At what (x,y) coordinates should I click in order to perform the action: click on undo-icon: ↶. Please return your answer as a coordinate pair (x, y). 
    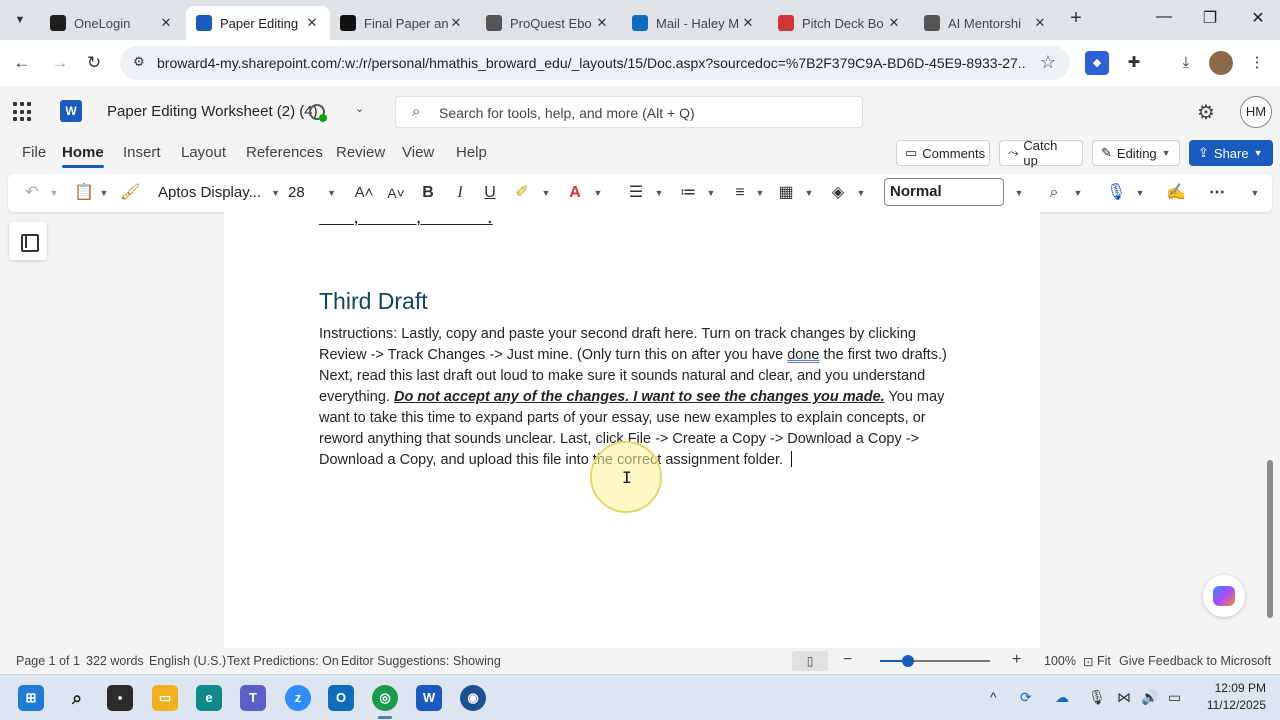
    Looking at the image, I should click on (32, 193).